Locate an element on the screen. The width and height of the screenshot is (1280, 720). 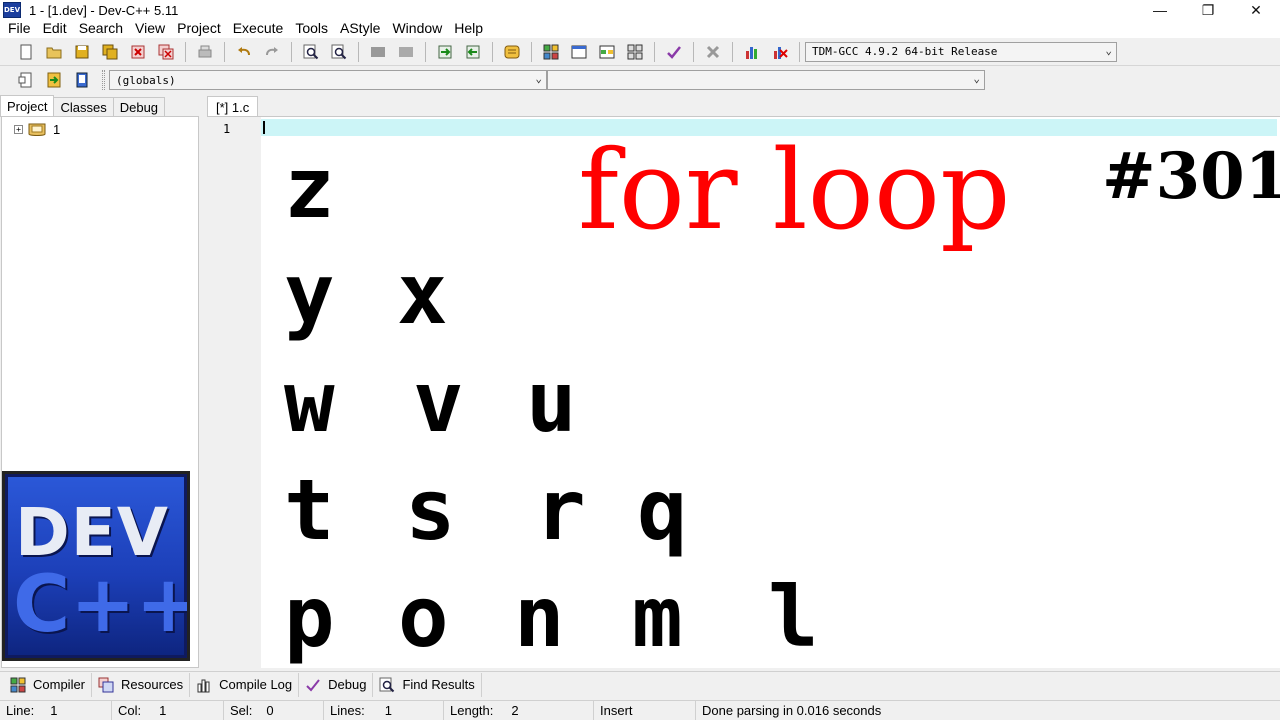
save-button is located at coordinates (82, 52).